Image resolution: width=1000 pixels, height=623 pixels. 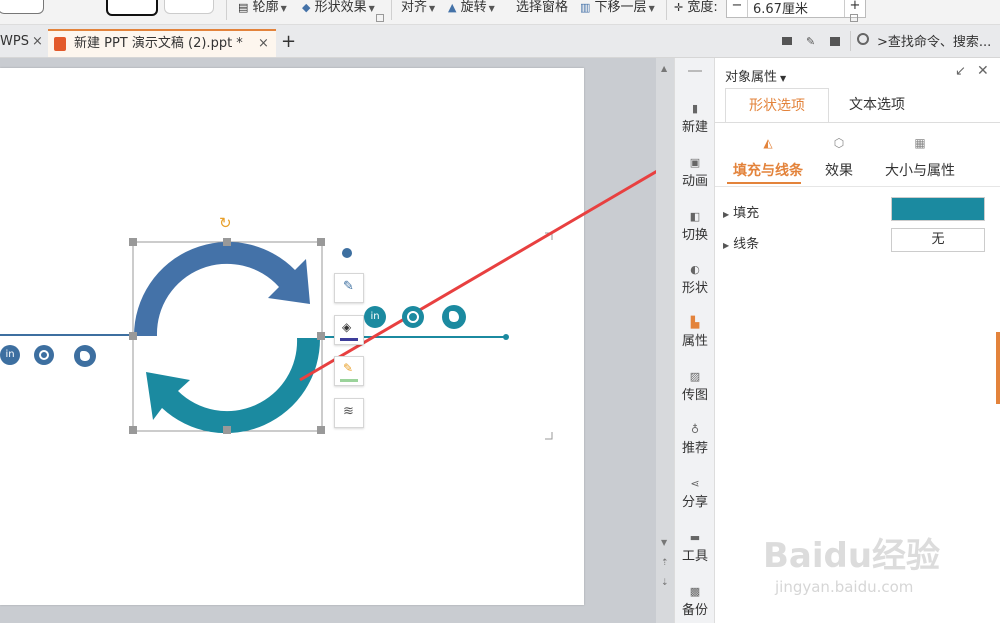 I want to click on cycle-arrow-teal, so click(x=233, y=386).